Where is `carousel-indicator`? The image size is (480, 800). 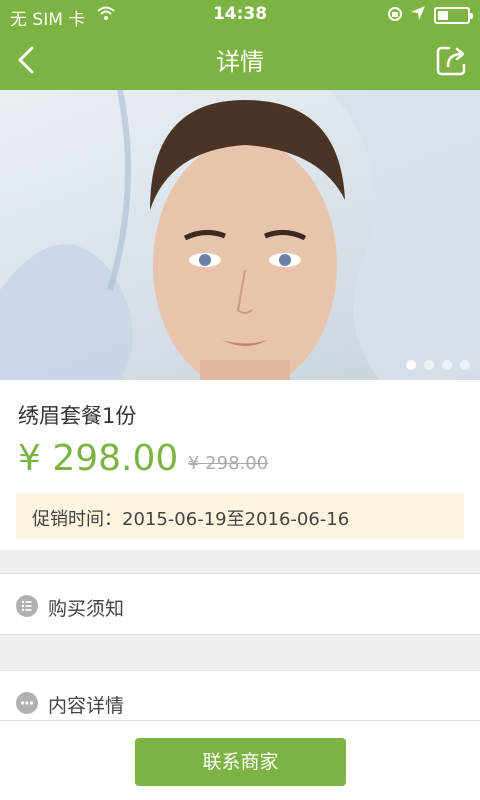
carousel-indicator is located at coordinates (438, 365).